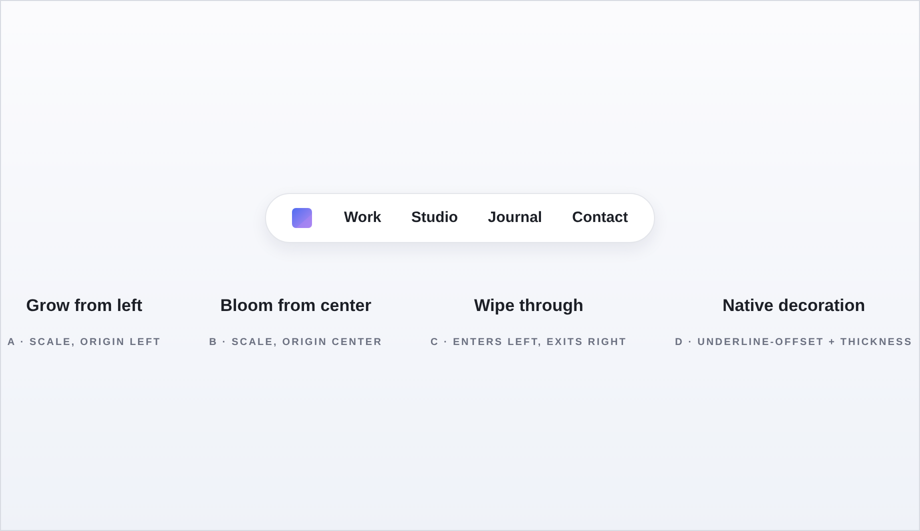  What do you see at coordinates (528, 343) in the screenshot?
I see `demo-caption: C · ENTERS LEFT, EXITS RIGHT` at bounding box center [528, 343].